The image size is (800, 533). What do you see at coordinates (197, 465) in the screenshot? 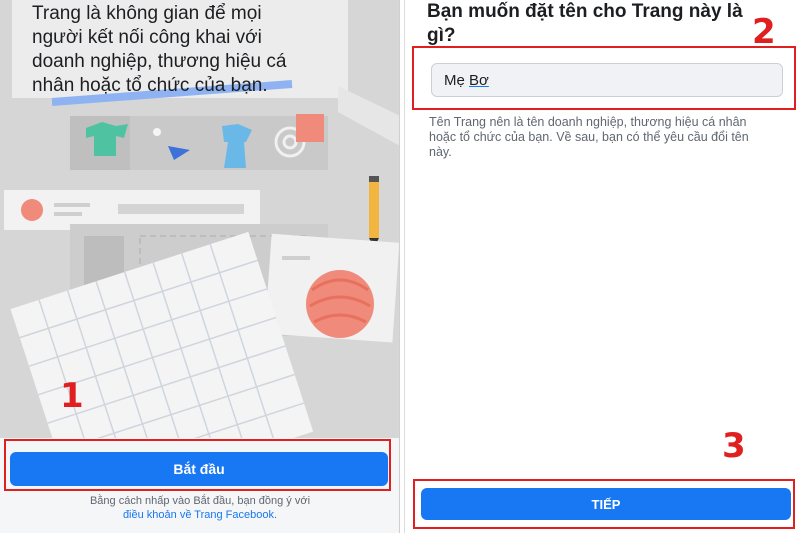
I see `highlight-box-step1` at bounding box center [197, 465].